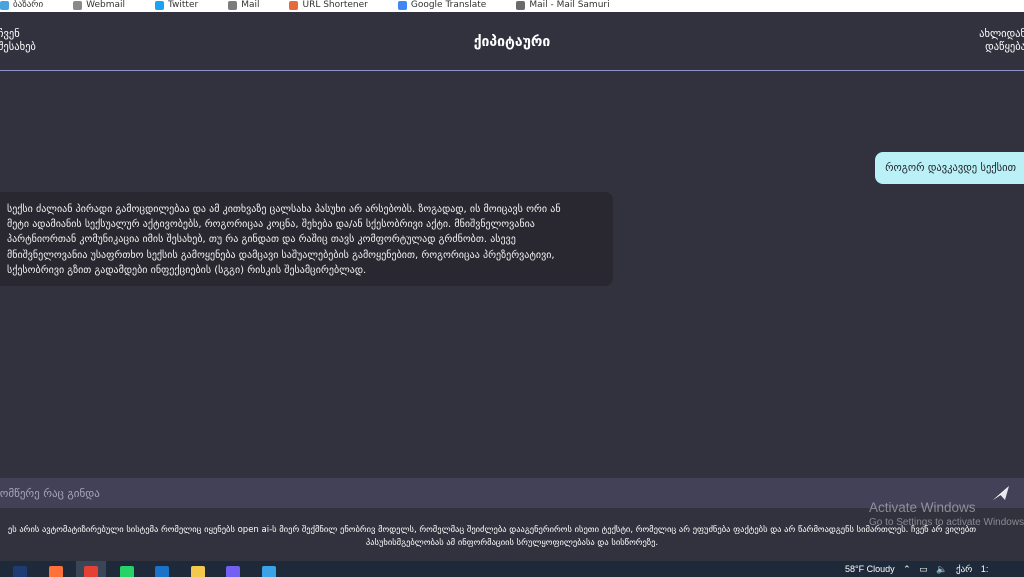  What do you see at coordinates (512, 569) in the screenshot?
I see `windows-taskbar: 58°F Cloudy ⌃ ▭ 🔈 ქარ 1:` at bounding box center [512, 569].